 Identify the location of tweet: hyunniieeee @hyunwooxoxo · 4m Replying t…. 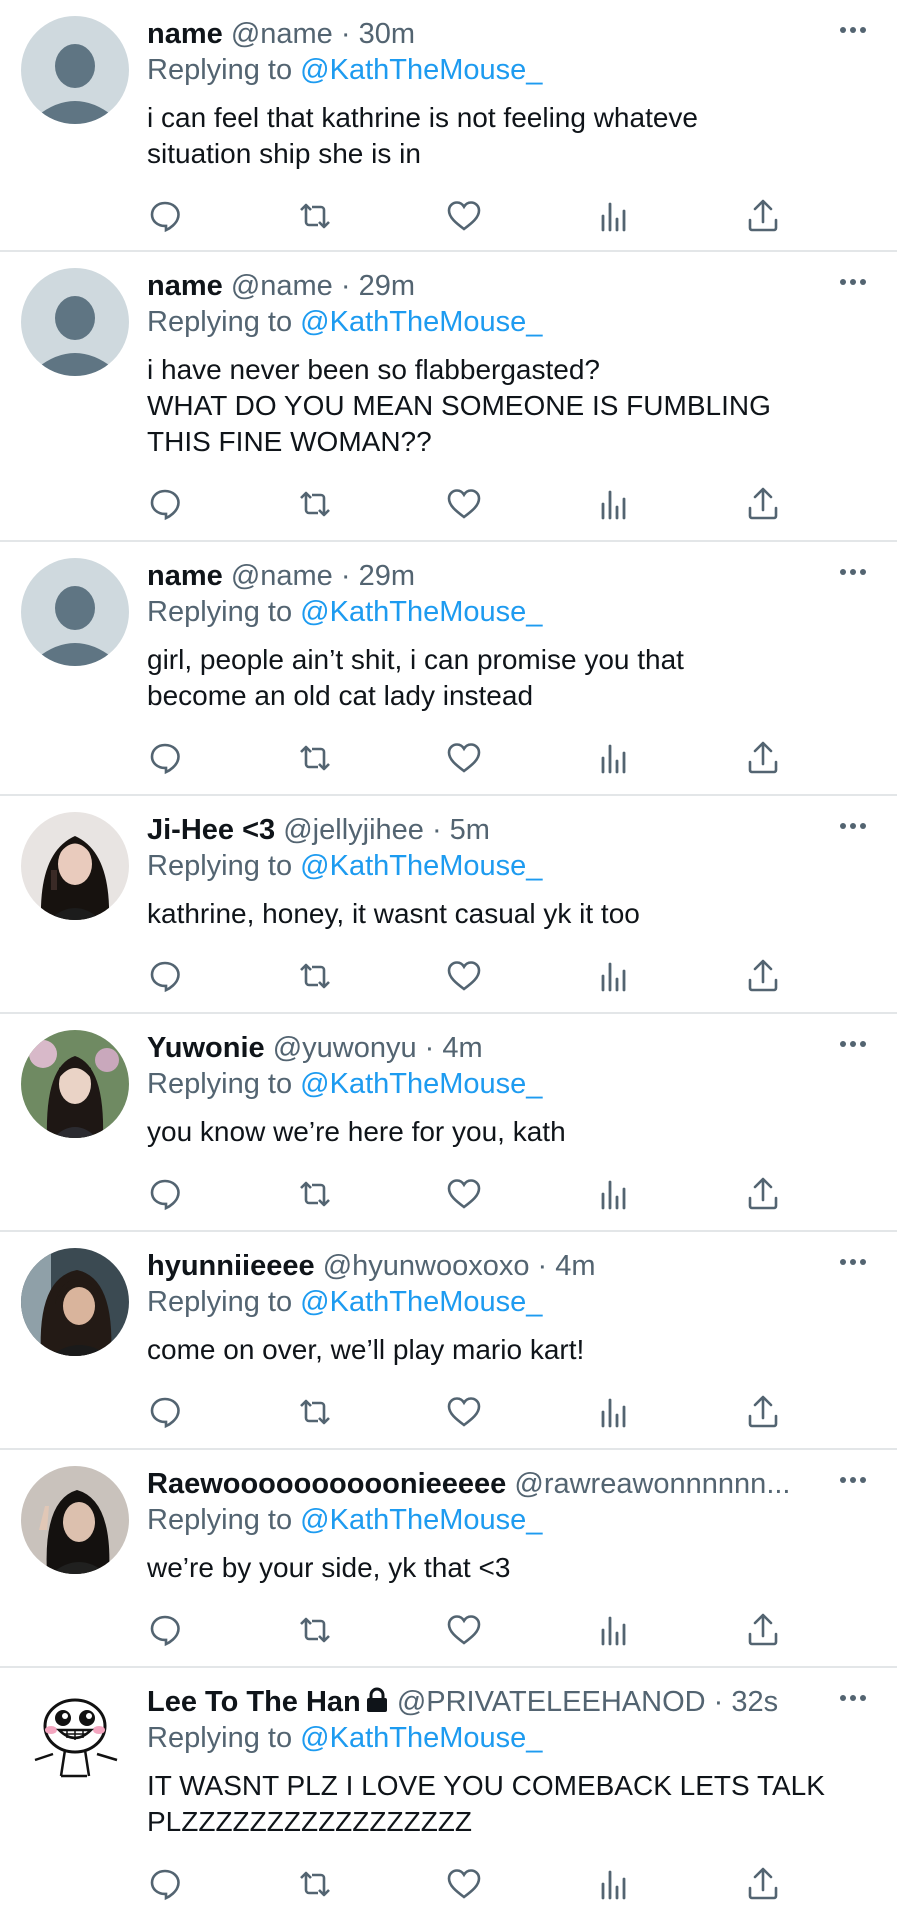
(448, 1341).